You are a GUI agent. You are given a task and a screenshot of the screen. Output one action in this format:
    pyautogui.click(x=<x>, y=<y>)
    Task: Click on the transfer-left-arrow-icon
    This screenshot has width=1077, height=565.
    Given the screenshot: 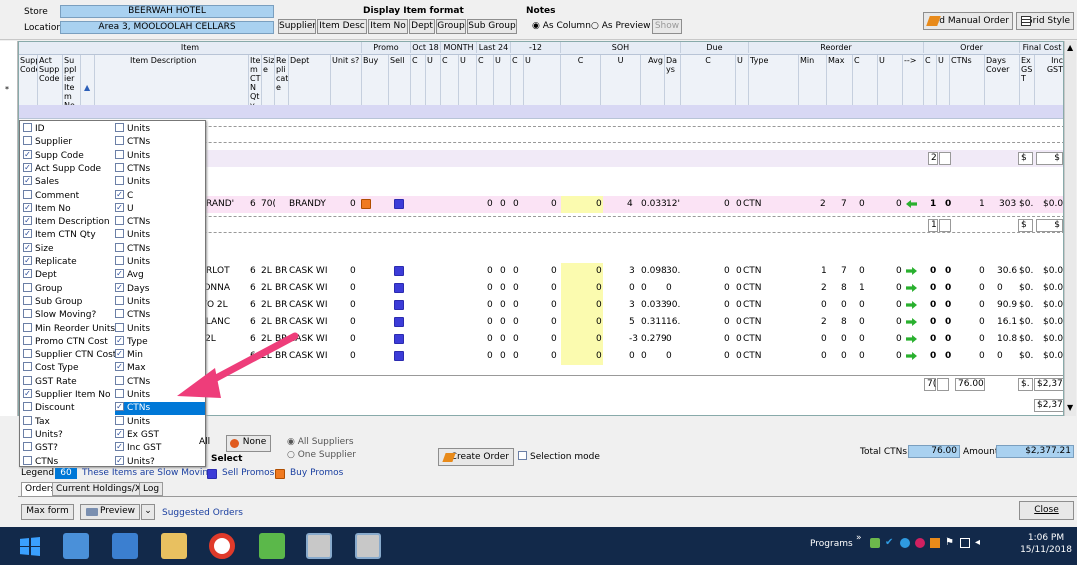 What is the action you would take?
    pyautogui.click(x=911, y=204)
    